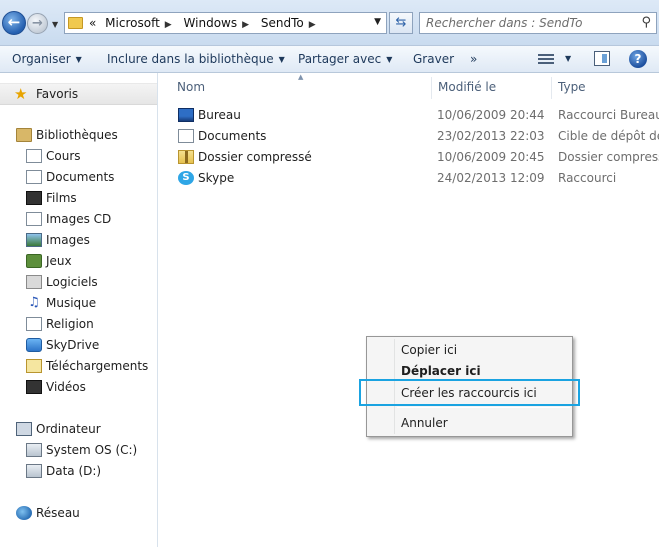 The height and width of the screenshot is (547, 659). Describe the element at coordinates (301, 77) in the screenshot. I see `sort-arrow-icon: ▲` at that location.